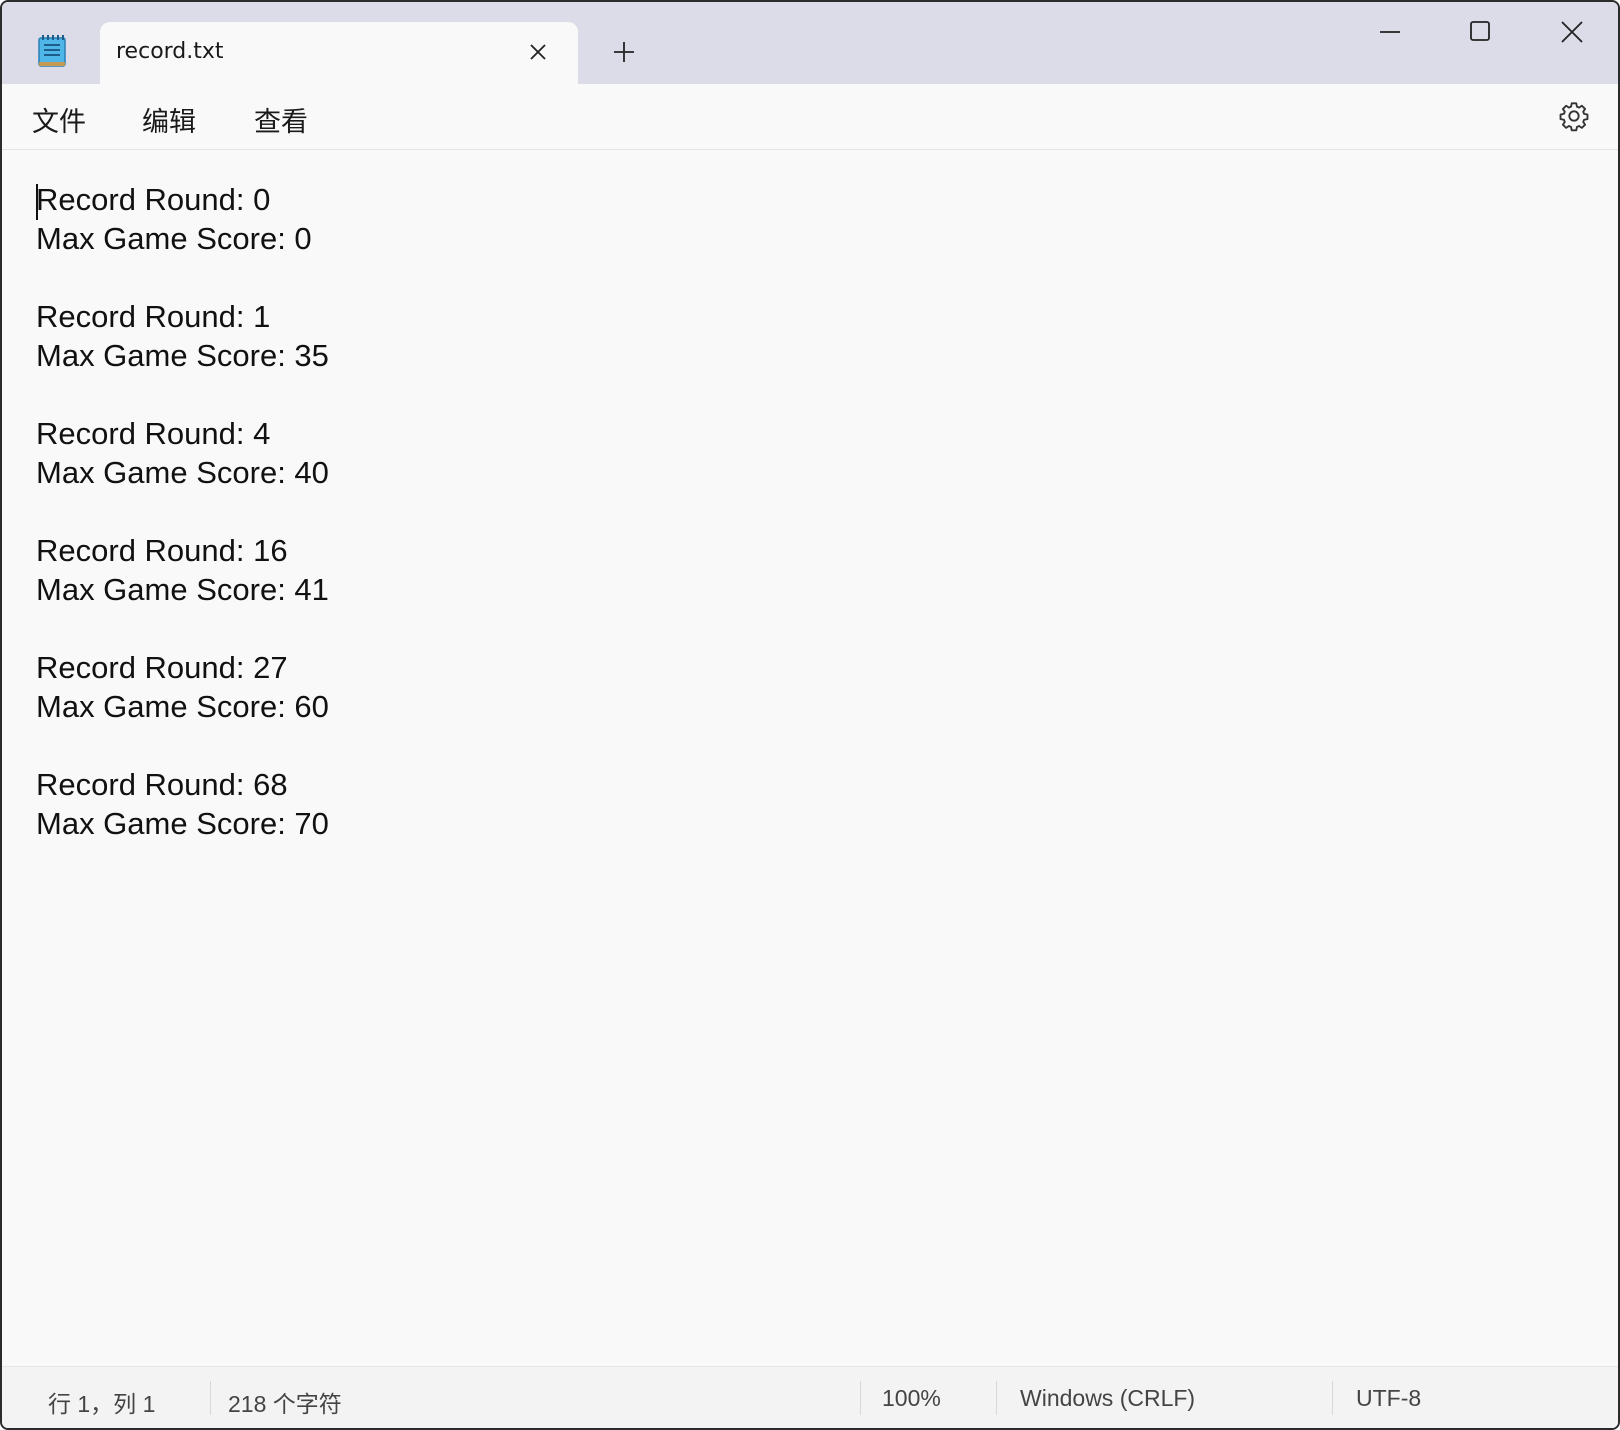 The image size is (1620, 1430). What do you see at coordinates (37, 202) in the screenshot?
I see `text-caret` at bounding box center [37, 202].